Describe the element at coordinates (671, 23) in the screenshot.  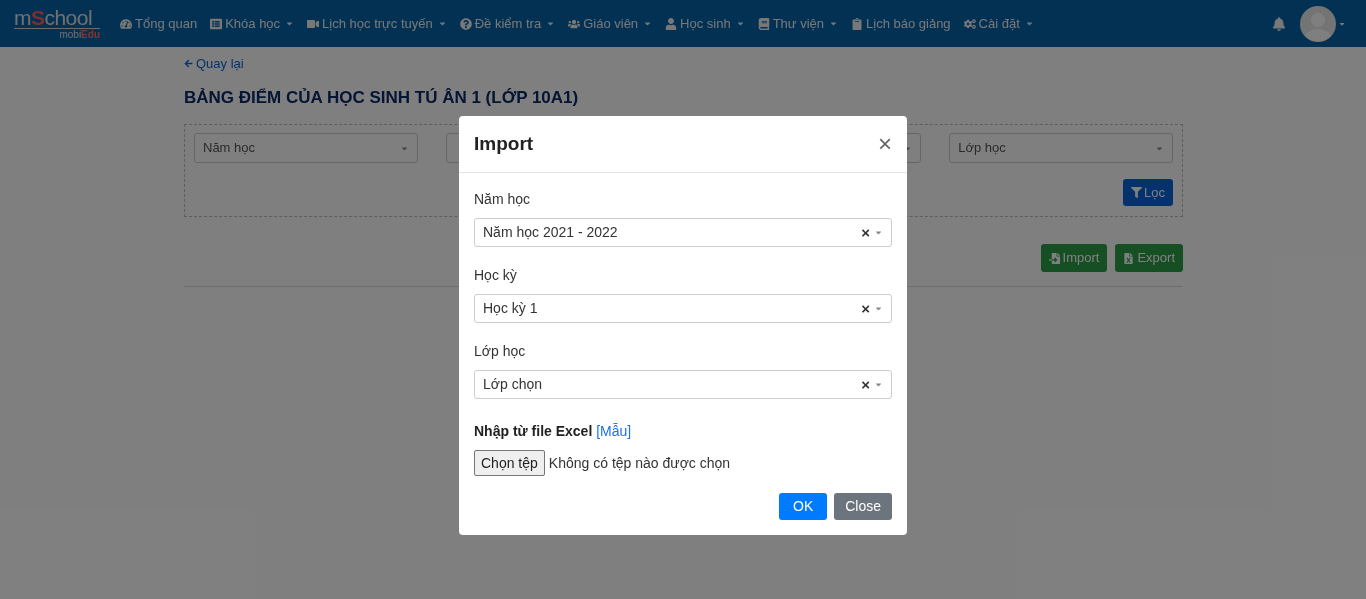
I see `user-icon` at that location.